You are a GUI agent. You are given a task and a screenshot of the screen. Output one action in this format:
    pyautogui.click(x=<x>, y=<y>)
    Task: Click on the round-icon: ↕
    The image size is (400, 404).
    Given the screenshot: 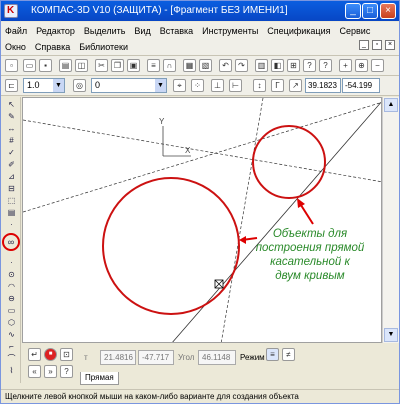 What is the action you would take?
    pyautogui.click(x=259, y=85)
    